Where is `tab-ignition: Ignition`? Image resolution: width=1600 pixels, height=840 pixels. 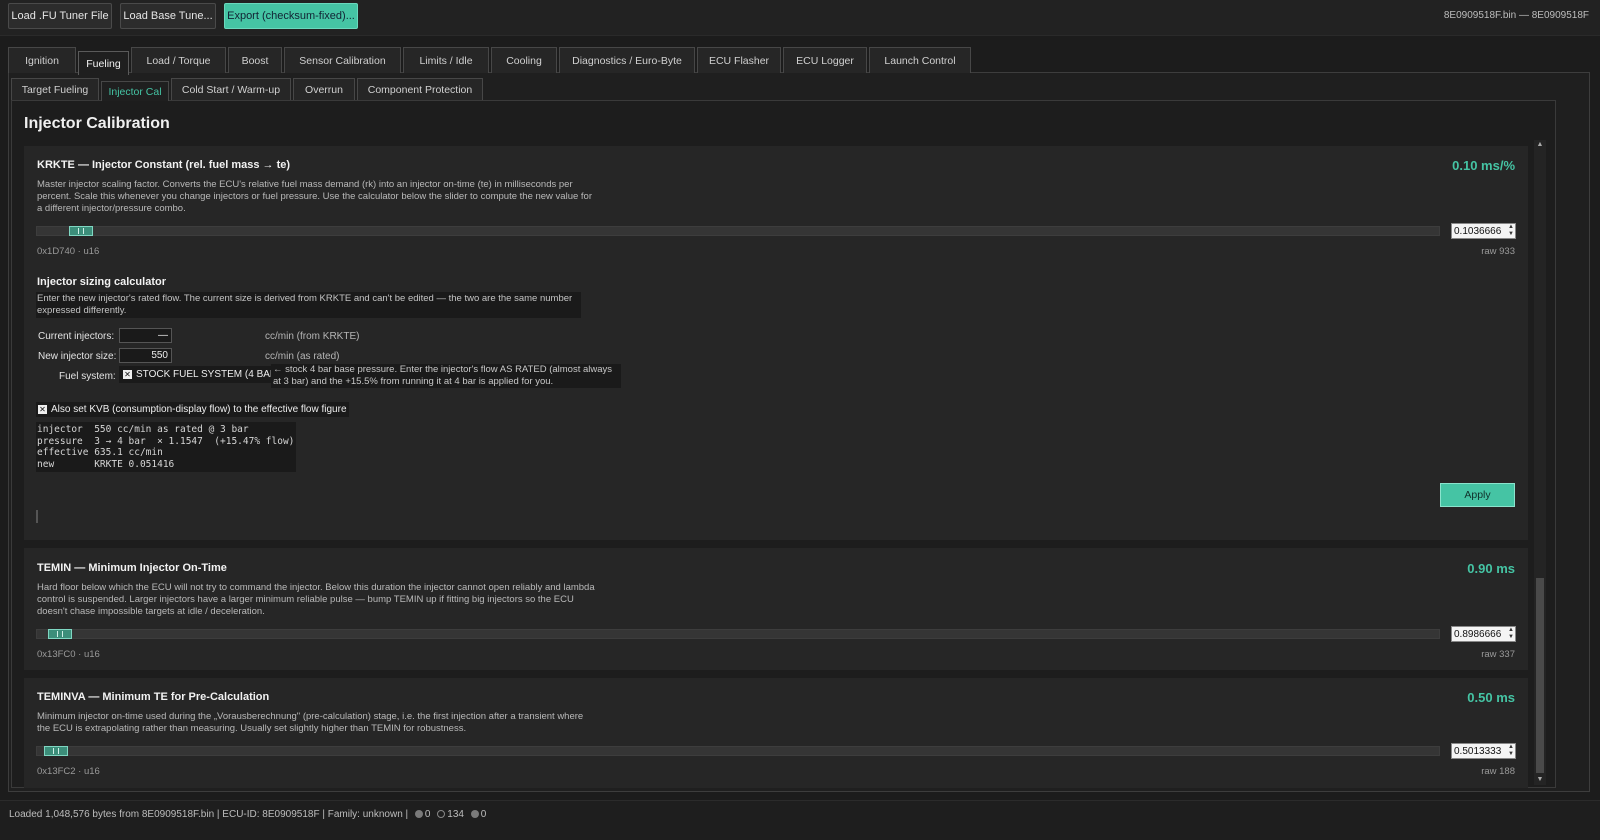
tab-ignition: Ignition is located at coordinates (42, 60).